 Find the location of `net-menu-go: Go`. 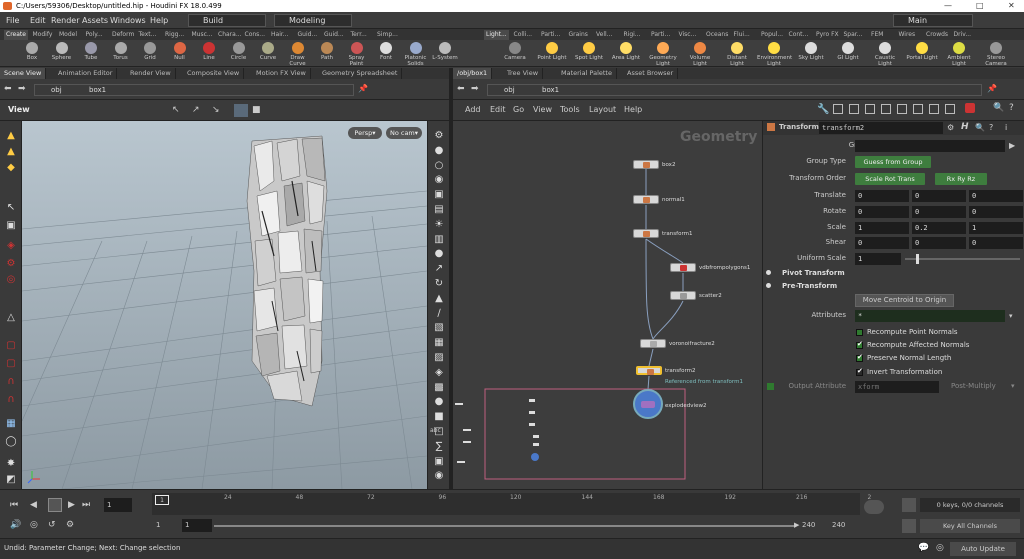

net-menu-go: Go is located at coordinates (518, 109).